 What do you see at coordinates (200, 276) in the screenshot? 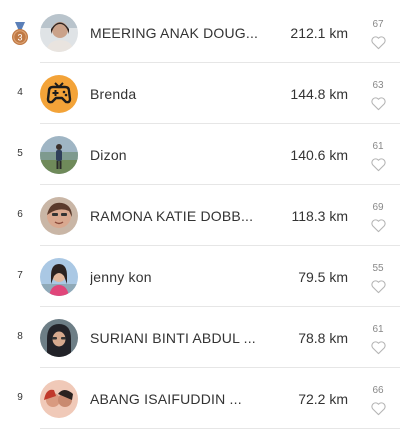
I see `leaderboard-row: 7 jenny kon 79.5 km 55` at bounding box center [200, 276].